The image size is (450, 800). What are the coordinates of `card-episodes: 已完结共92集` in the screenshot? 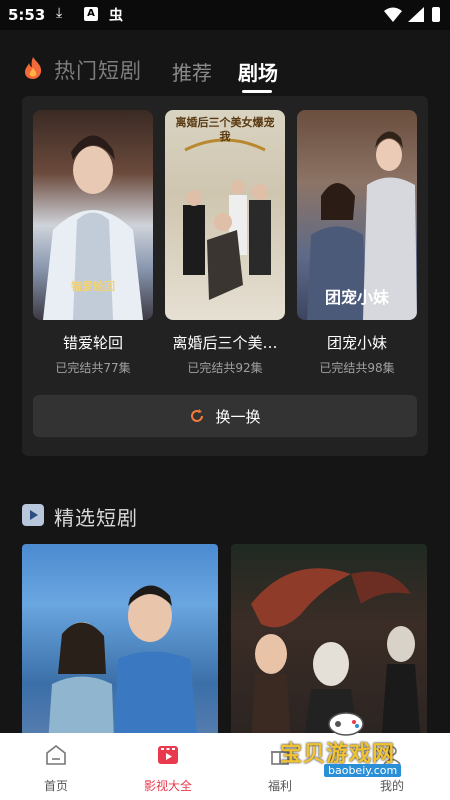 It's located at (225, 368).